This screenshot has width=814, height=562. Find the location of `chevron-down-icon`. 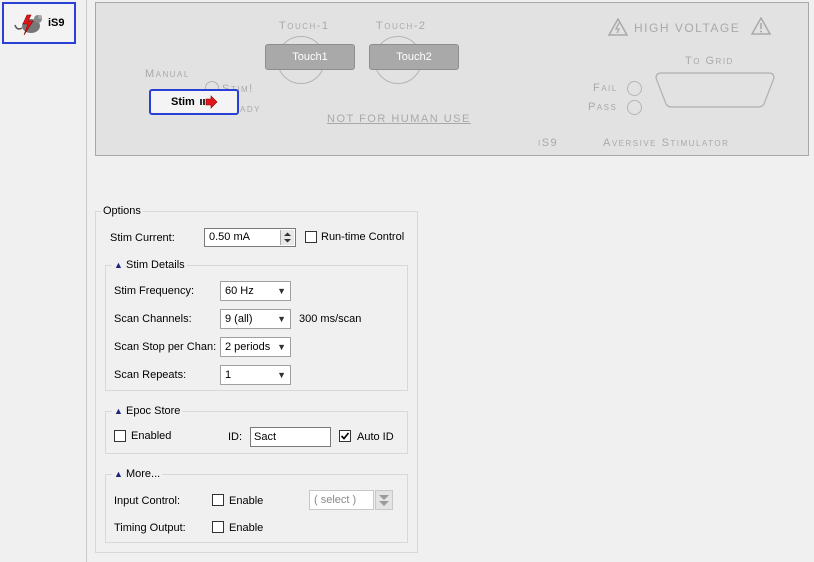

chevron-down-icon is located at coordinates (384, 500).